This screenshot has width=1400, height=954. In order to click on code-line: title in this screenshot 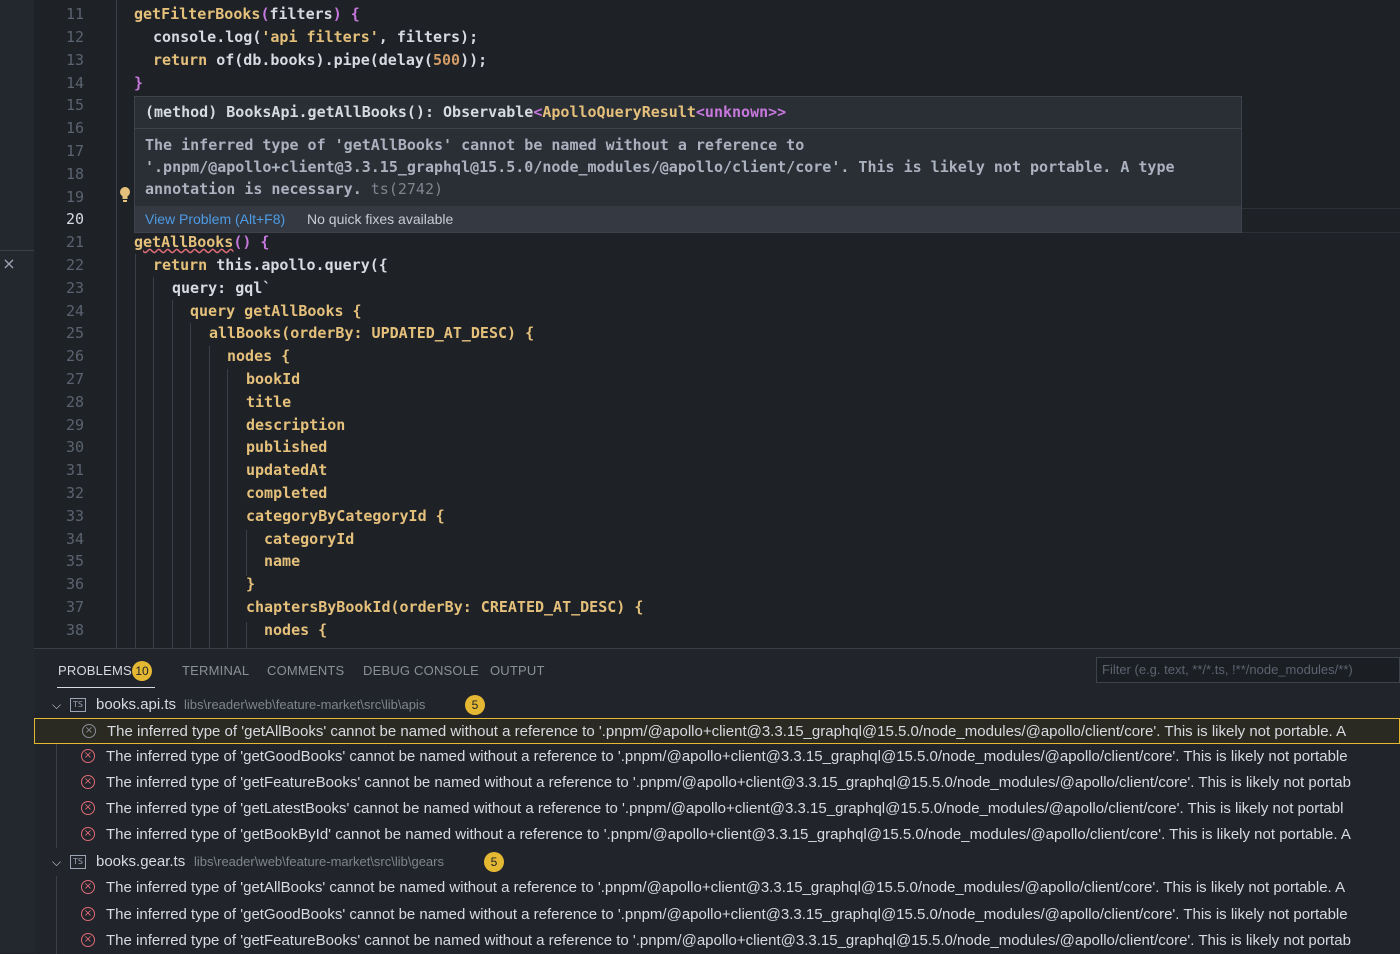, I will do `click(268, 402)`.